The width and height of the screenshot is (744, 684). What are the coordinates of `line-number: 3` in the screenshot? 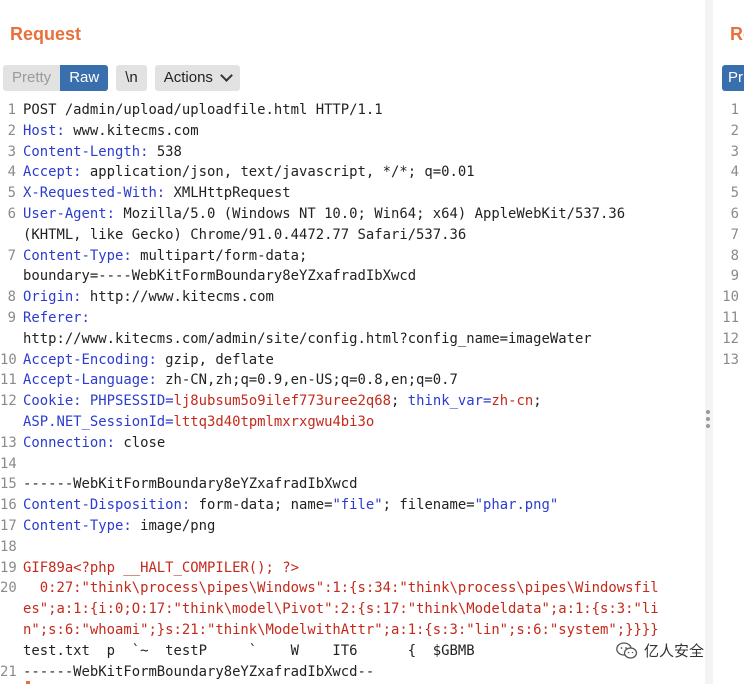 It's located at (11, 151).